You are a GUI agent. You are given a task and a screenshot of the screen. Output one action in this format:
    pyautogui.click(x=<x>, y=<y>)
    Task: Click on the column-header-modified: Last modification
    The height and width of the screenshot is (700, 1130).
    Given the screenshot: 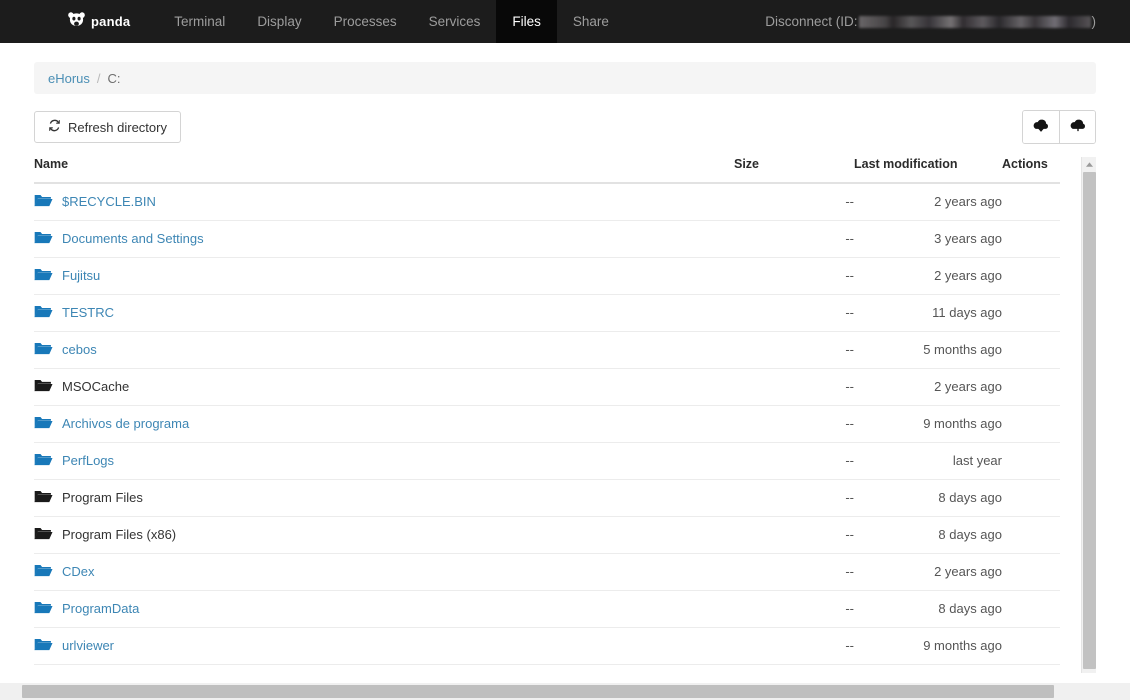 What is the action you would take?
    pyautogui.click(x=928, y=170)
    